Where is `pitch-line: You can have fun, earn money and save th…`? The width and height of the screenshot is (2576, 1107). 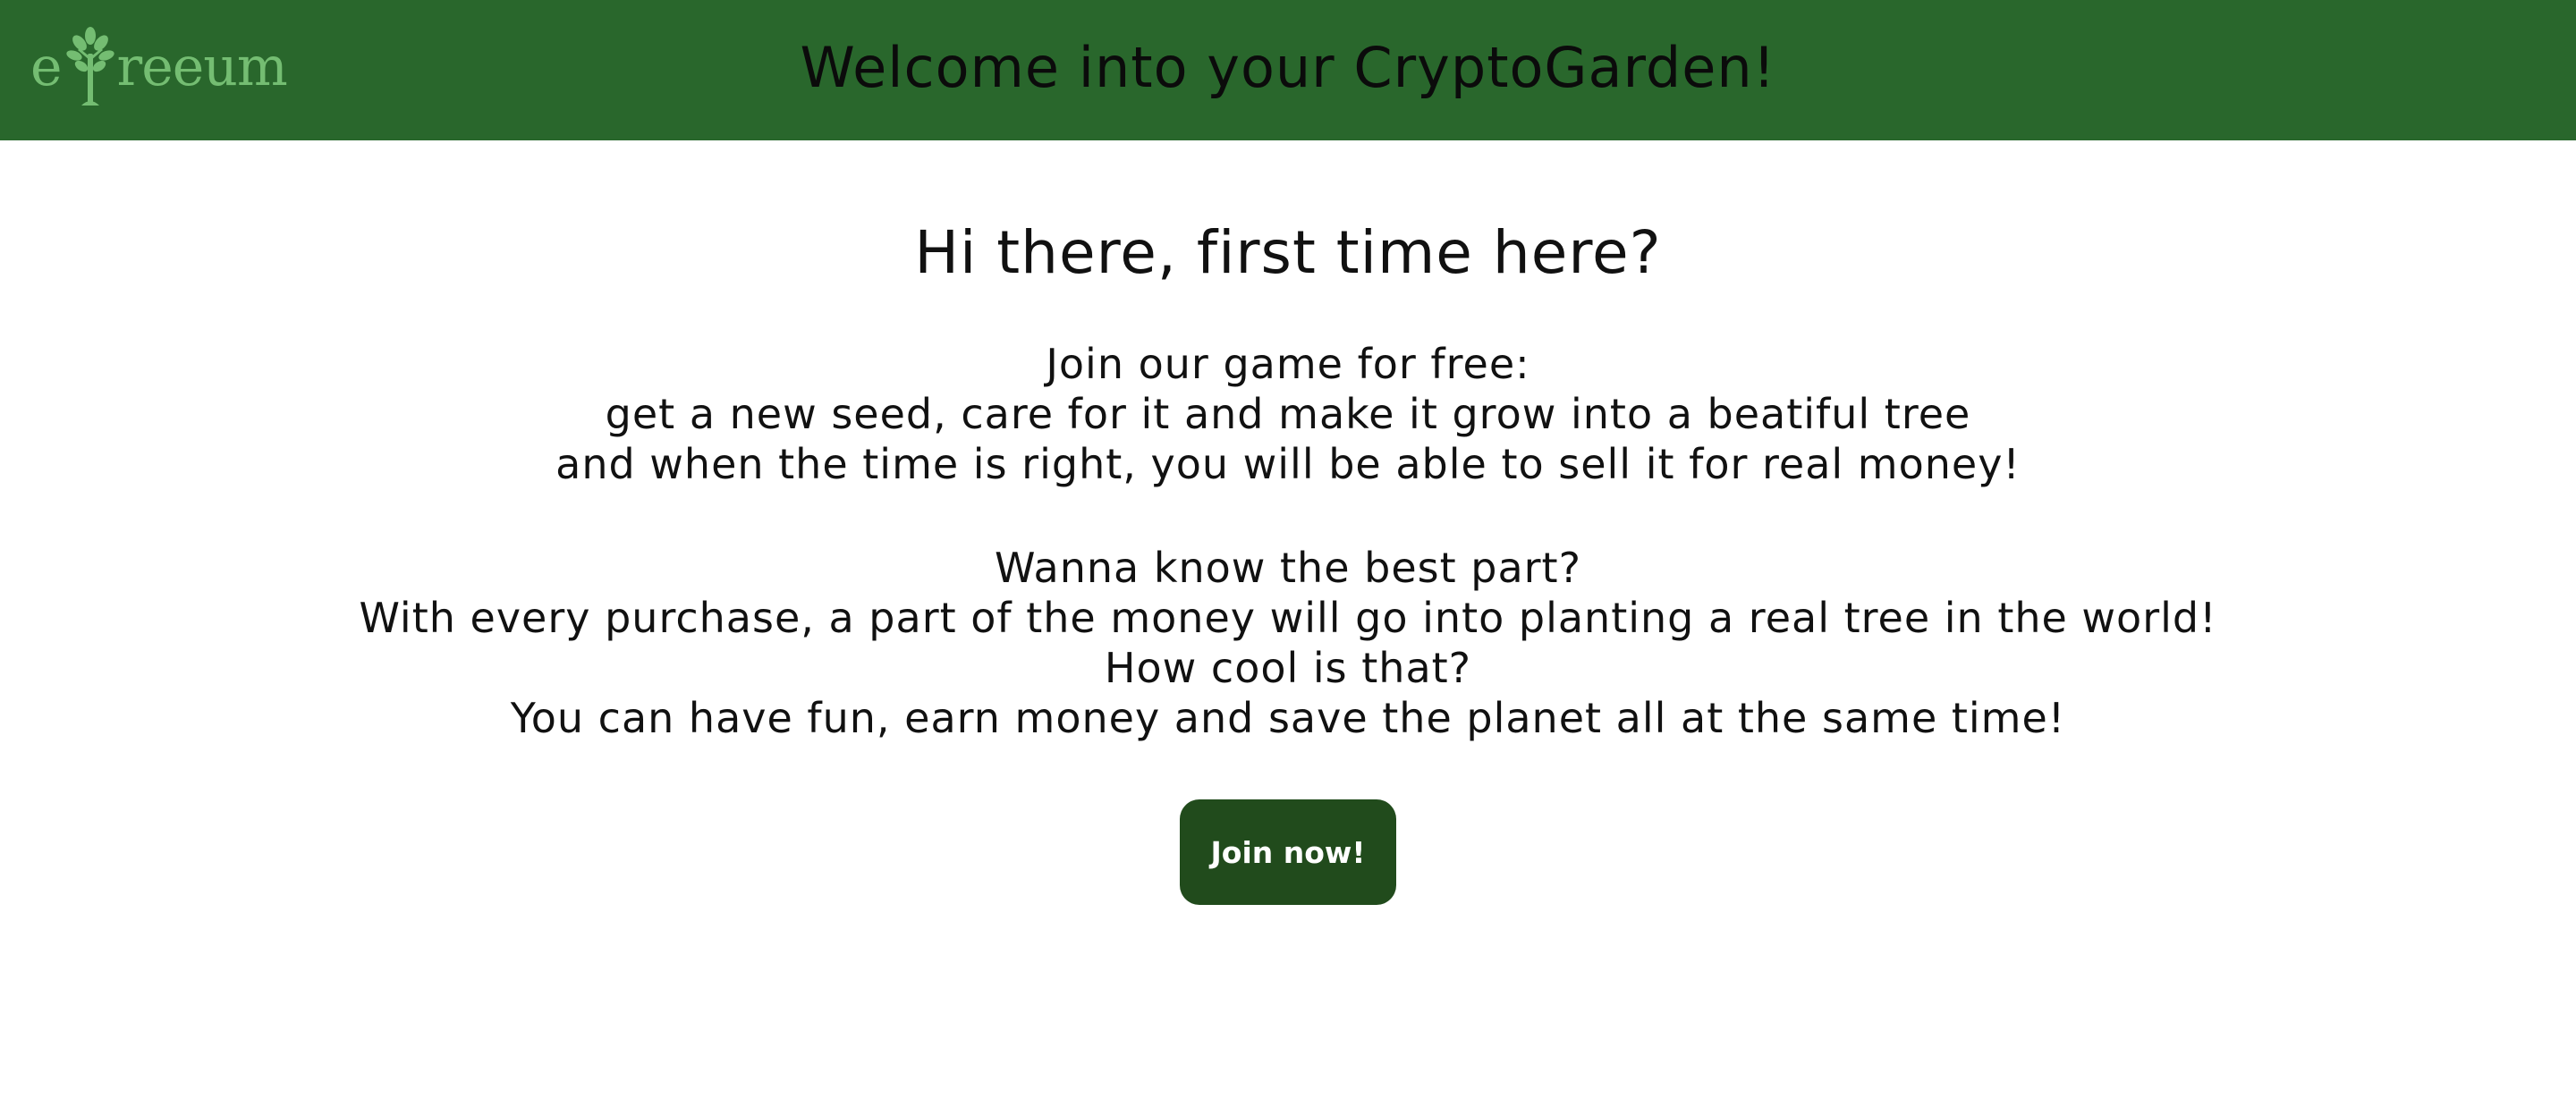 pitch-line: You can have fun, earn money and save th… is located at coordinates (1288, 718).